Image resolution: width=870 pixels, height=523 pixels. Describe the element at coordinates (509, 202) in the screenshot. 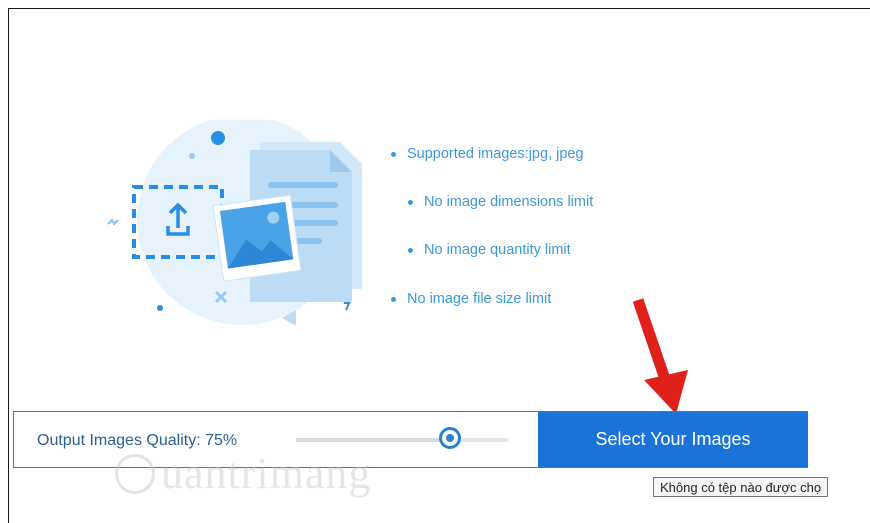

I see `feature-text: No image dimensions limit` at that location.